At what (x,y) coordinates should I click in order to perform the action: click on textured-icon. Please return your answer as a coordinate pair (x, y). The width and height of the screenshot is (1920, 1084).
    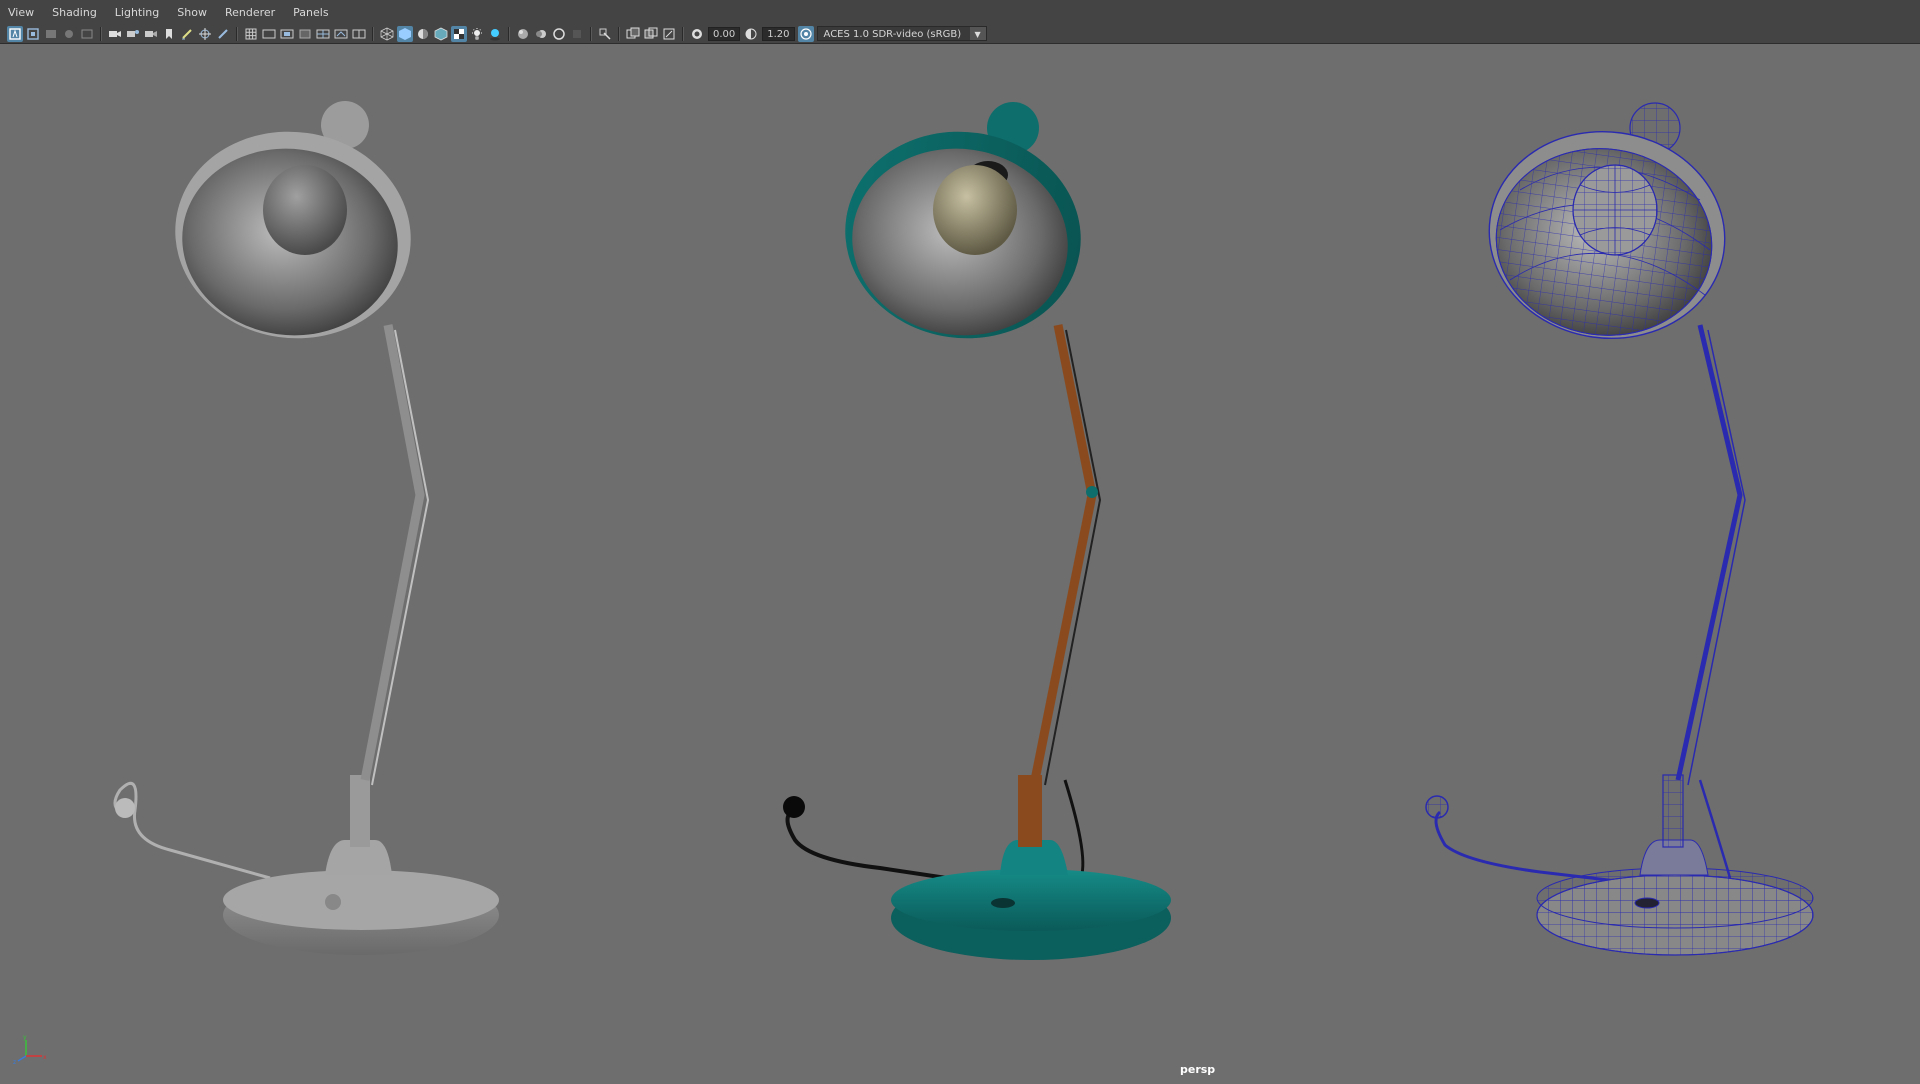
    Looking at the image, I should click on (459, 33).